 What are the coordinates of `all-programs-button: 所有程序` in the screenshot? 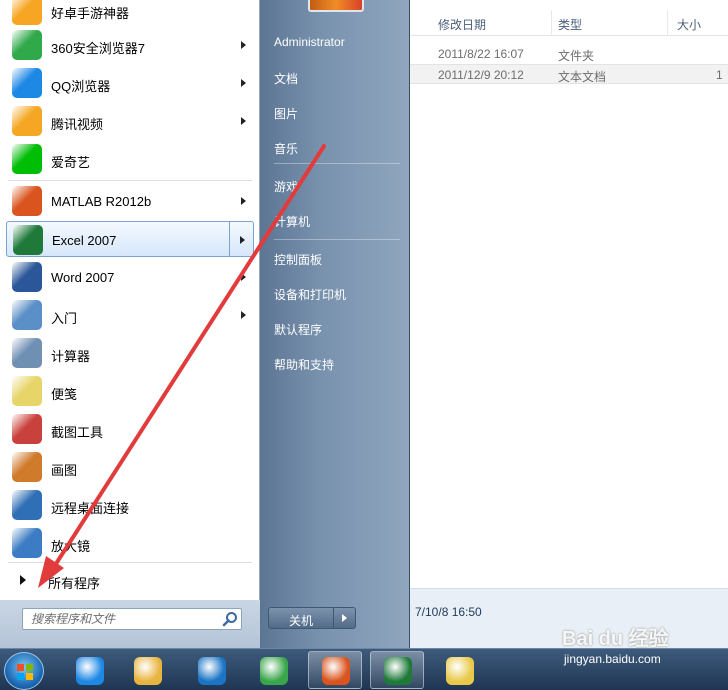 It's located at (130, 580).